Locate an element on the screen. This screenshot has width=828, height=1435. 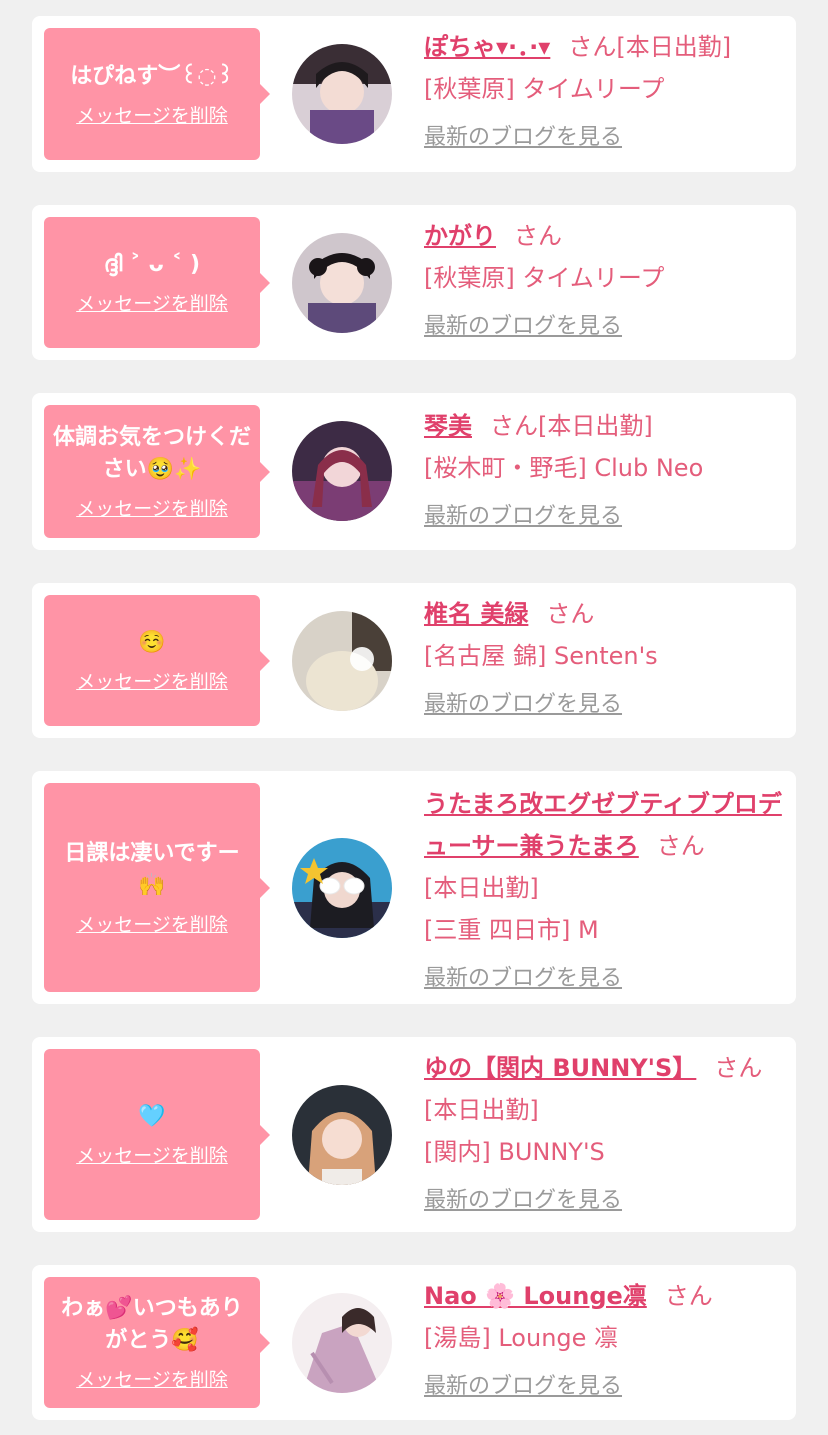
message-bubble: ☺️ メッセージを削除 is located at coordinates (157, 660).